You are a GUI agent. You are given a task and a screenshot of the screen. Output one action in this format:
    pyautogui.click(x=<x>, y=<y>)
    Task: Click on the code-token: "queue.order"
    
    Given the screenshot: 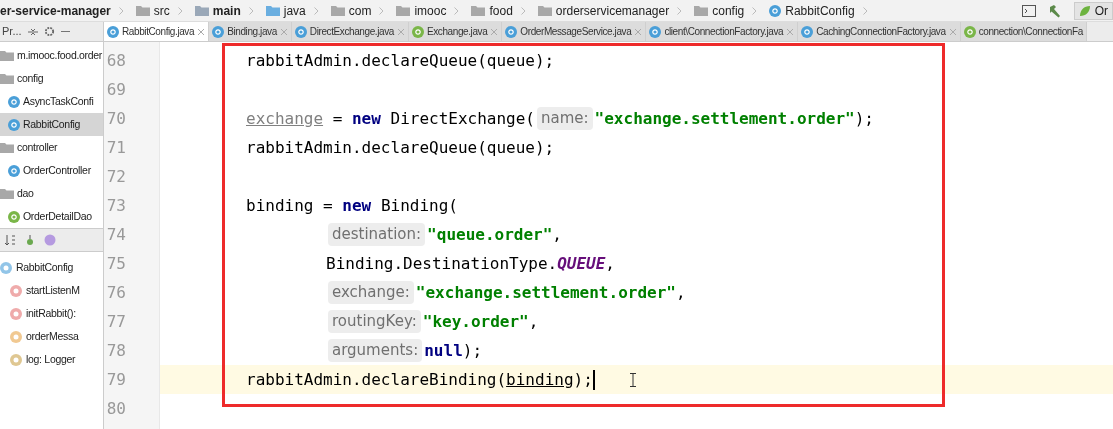 What is the action you would take?
    pyautogui.click(x=490, y=234)
    